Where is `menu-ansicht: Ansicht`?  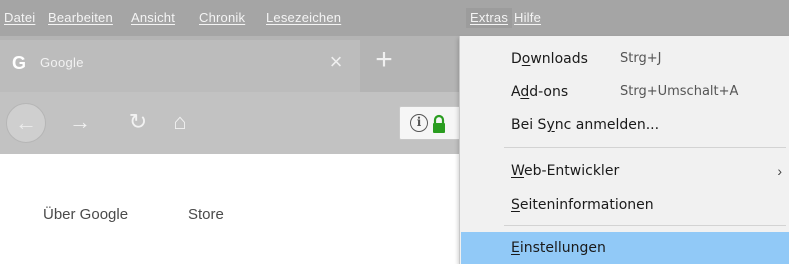 menu-ansicht: Ansicht is located at coordinates (153, 18).